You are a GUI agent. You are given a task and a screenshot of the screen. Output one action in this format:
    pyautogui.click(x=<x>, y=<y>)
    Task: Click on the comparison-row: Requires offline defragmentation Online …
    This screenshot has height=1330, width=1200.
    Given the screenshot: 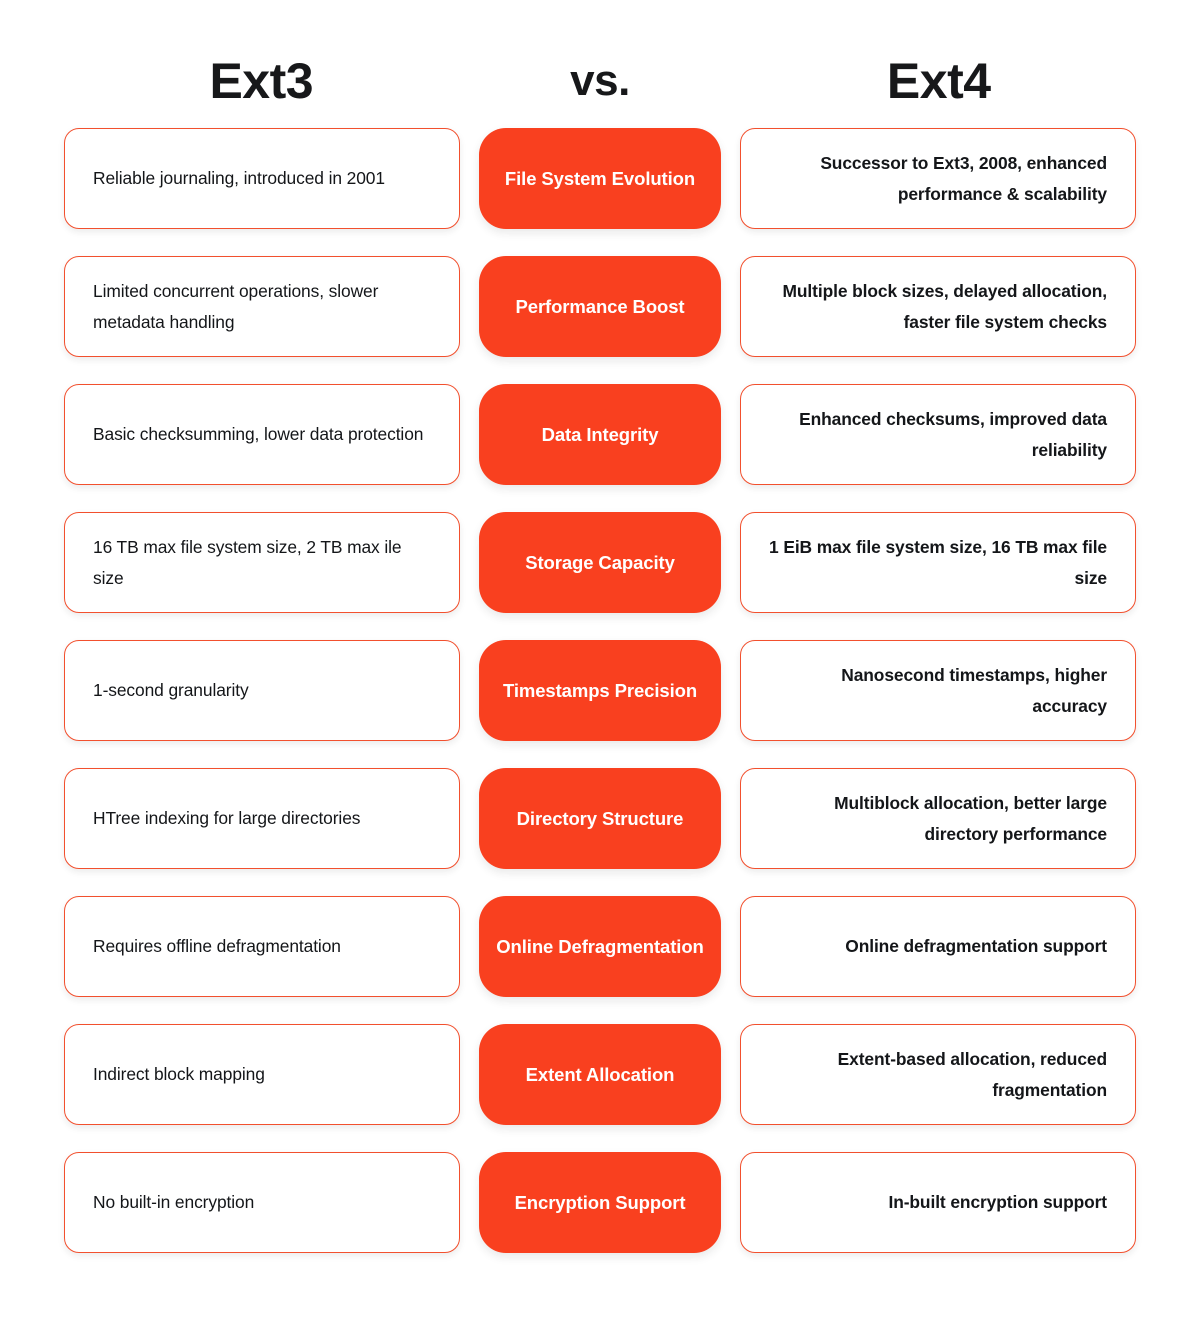 What is the action you would take?
    pyautogui.click(x=600, y=946)
    